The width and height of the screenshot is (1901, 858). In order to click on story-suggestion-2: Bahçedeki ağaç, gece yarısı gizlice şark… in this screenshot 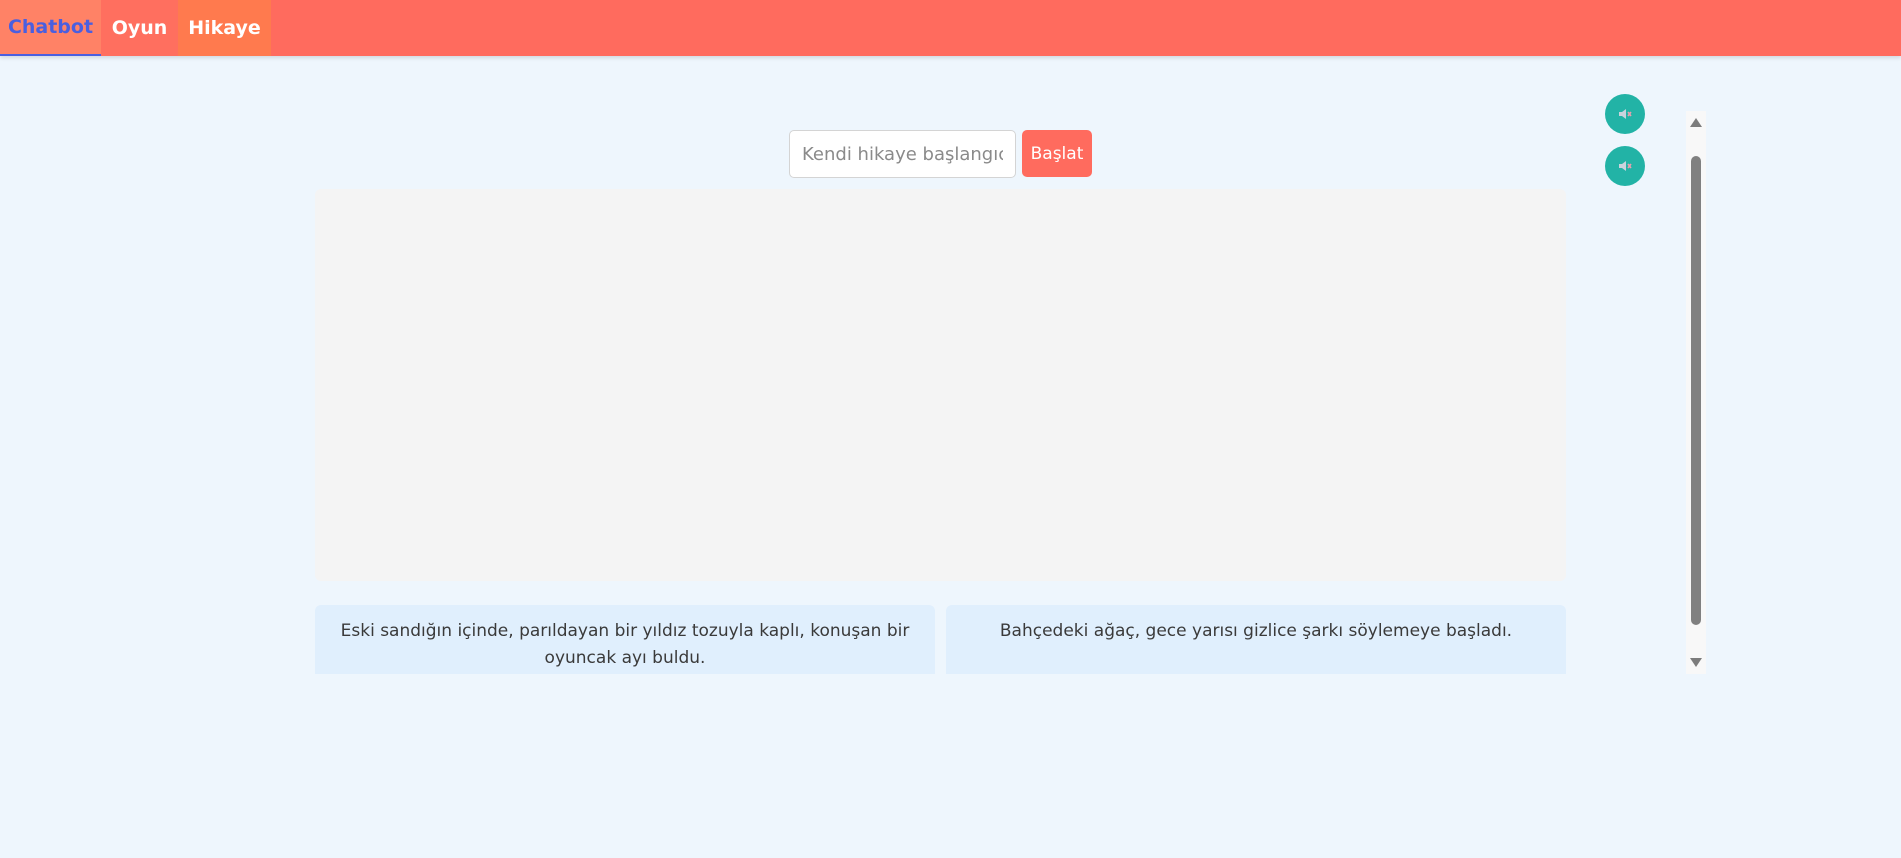, I will do `click(1256, 639)`.